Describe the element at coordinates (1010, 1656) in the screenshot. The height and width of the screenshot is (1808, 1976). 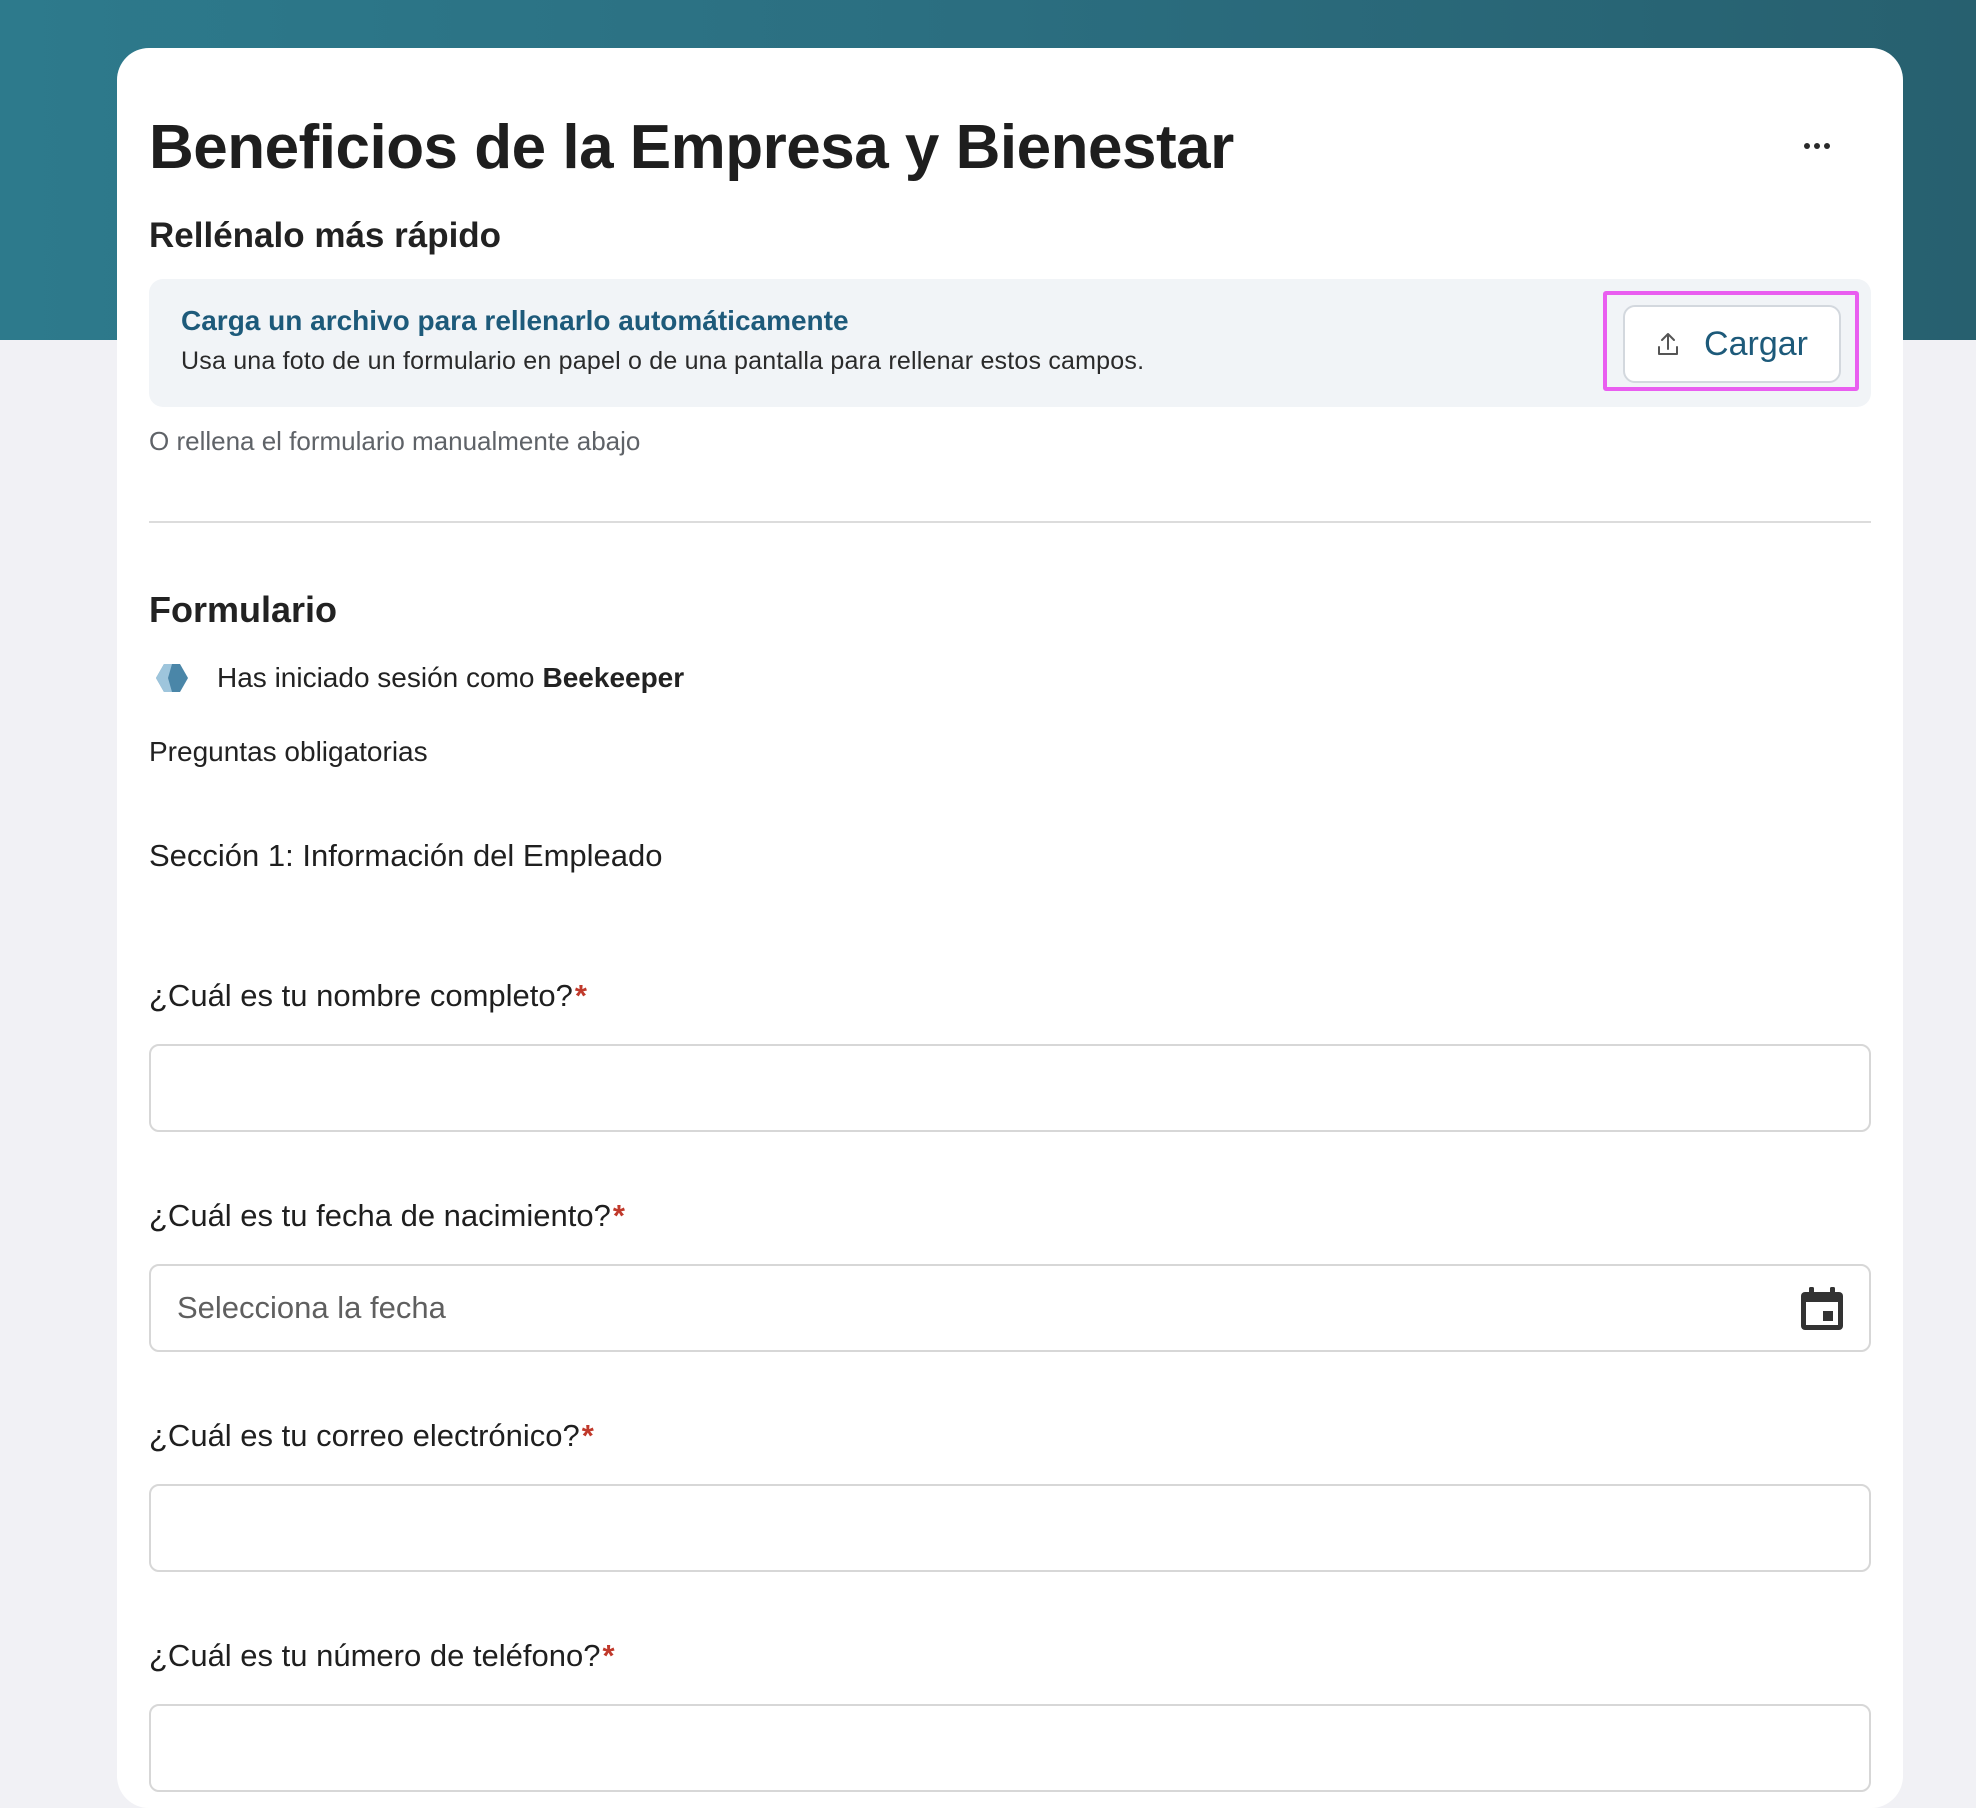
I see `question-label-phone: ¿Cuál es tu número de teléfono?*` at that location.